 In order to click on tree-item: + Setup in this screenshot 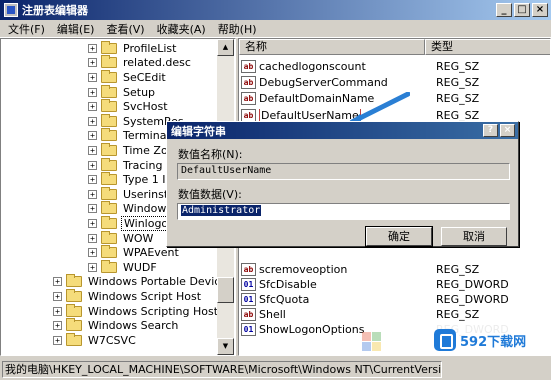, I will do `click(122, 92)`.